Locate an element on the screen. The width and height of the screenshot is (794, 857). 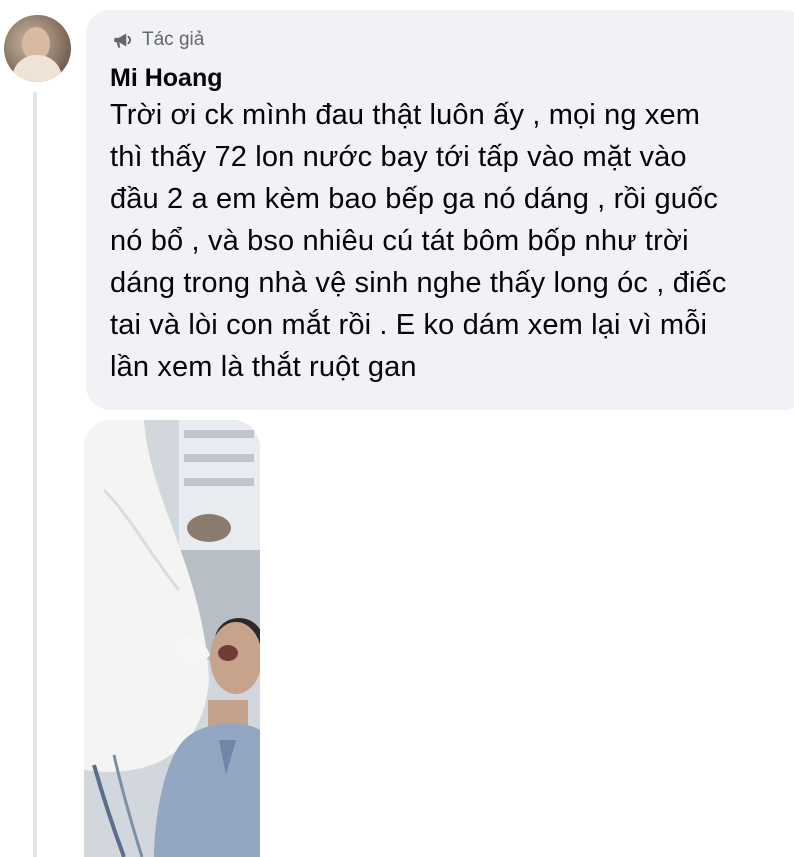
author-badge-label: Tác giả is located at coordinates (173, 39).